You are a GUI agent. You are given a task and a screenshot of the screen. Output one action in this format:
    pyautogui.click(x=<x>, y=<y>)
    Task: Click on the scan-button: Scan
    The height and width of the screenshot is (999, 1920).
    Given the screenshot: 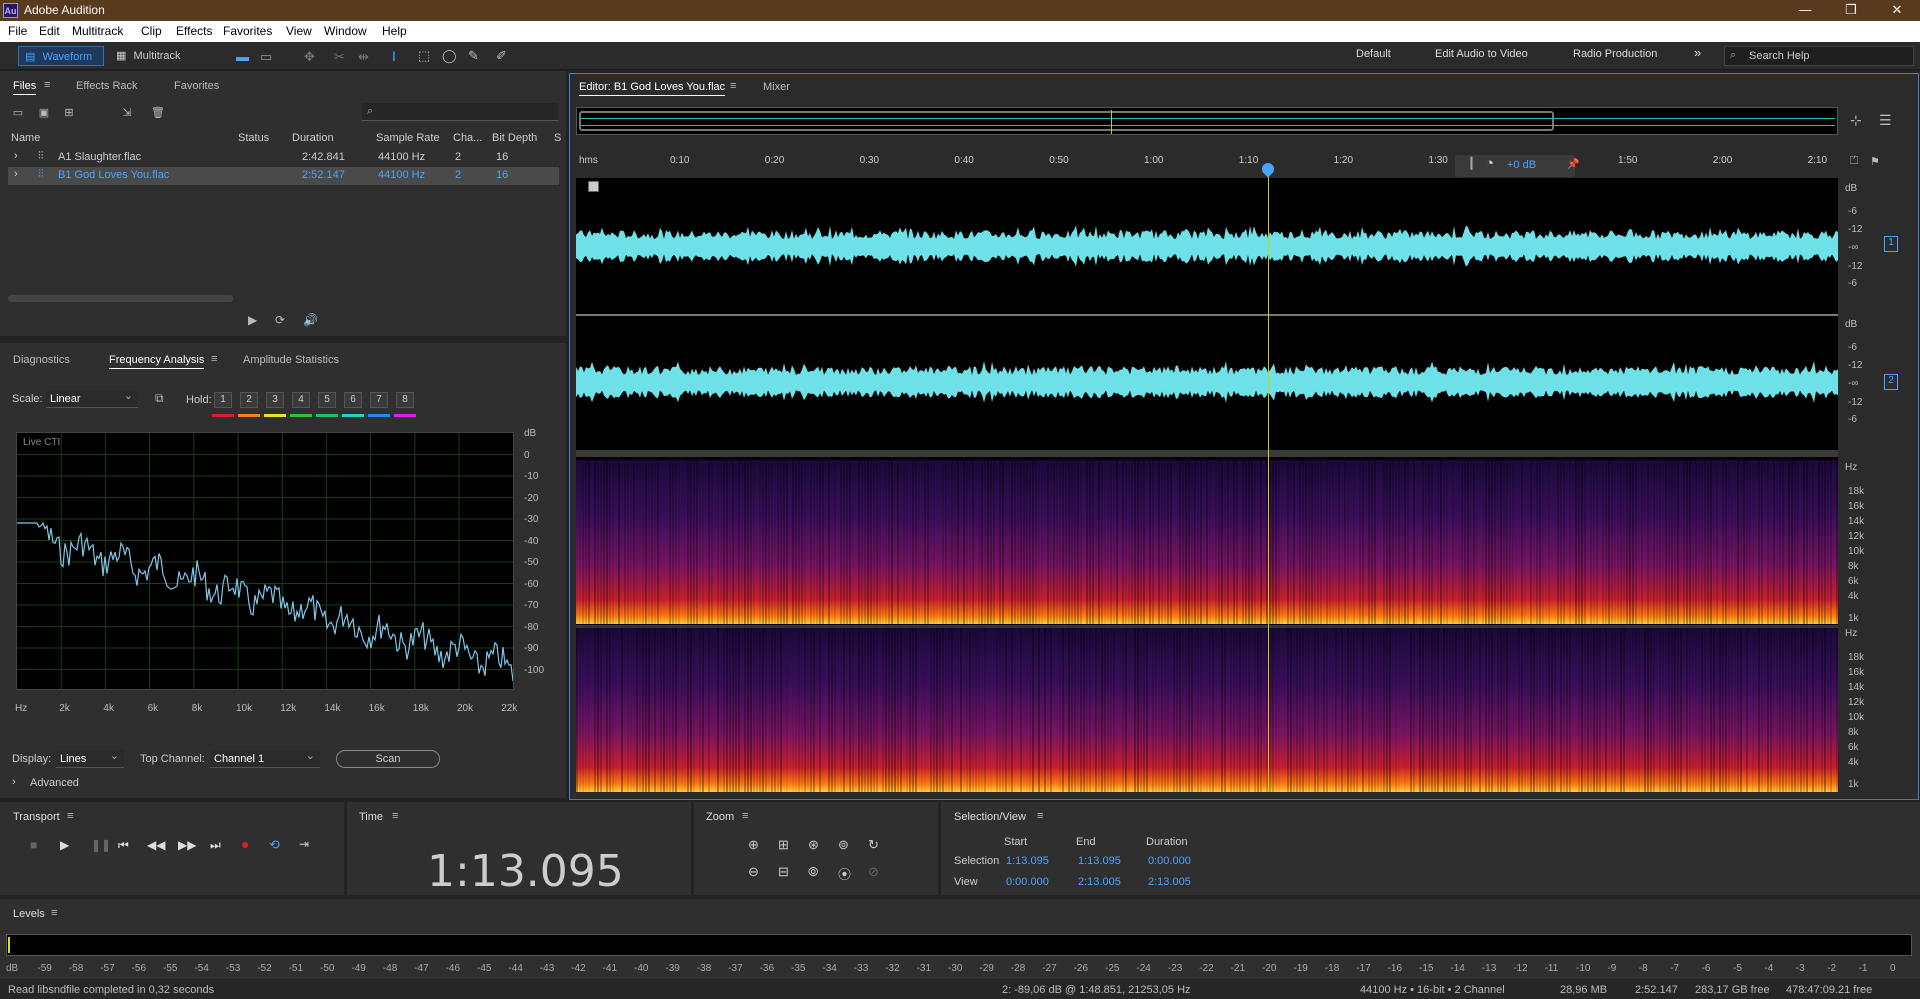 What is the action you would take?
    pyautogui.click(x=388, y=759)
    